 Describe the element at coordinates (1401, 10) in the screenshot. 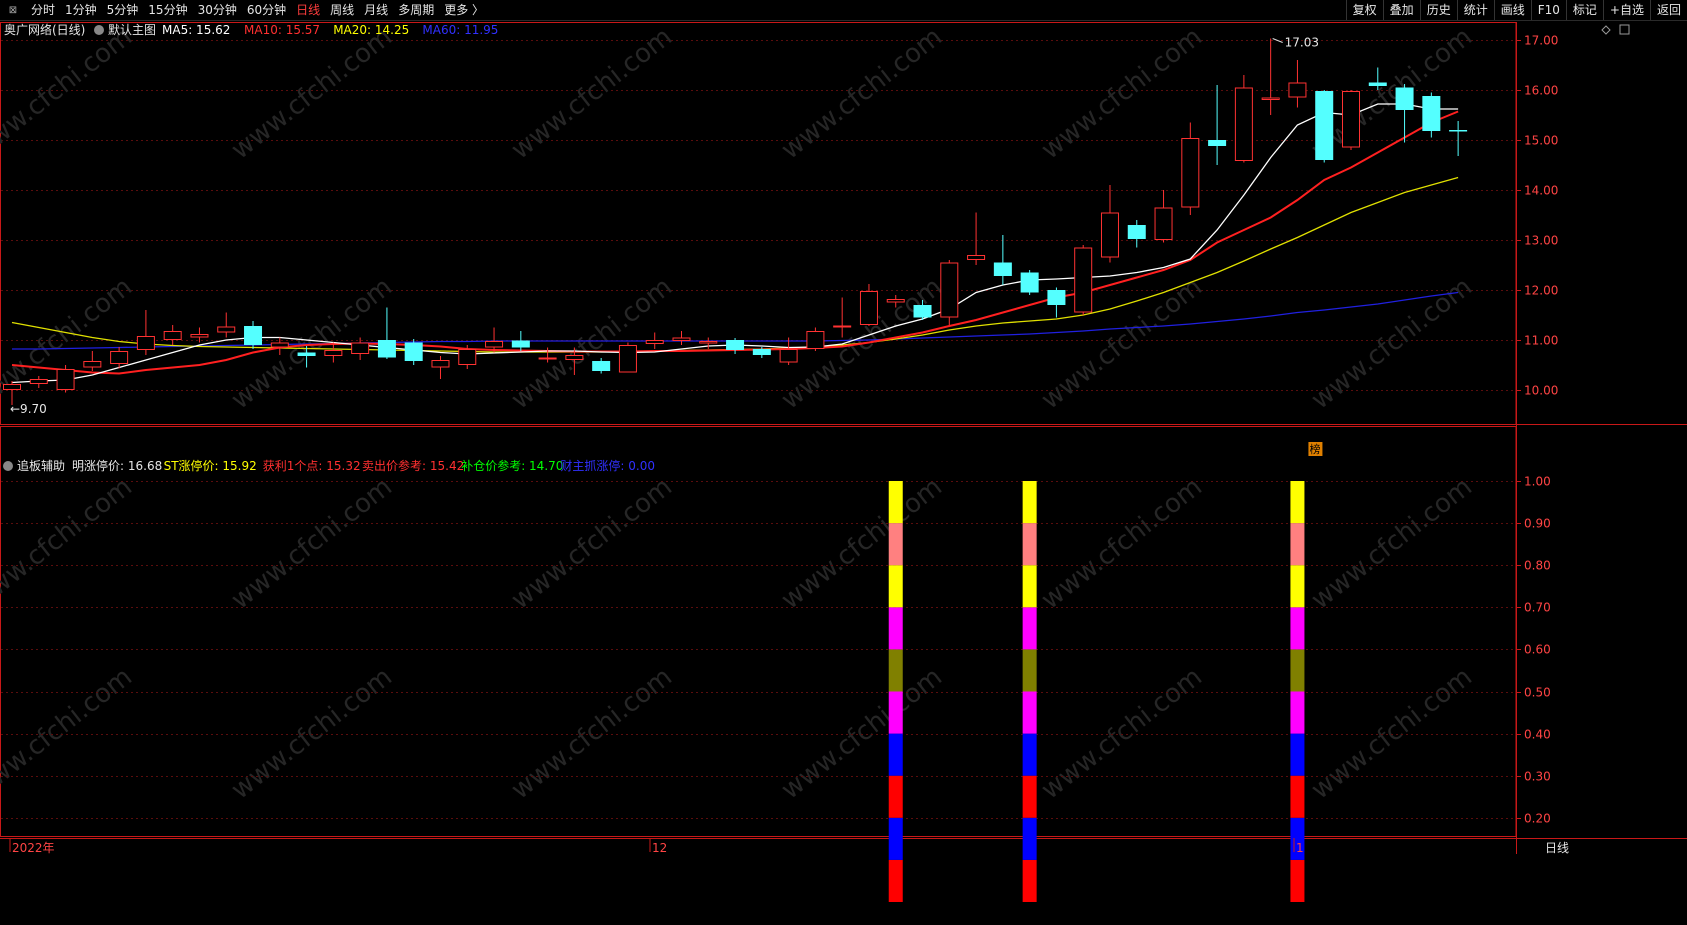

I see `function-button-1: 叠加` at that location.